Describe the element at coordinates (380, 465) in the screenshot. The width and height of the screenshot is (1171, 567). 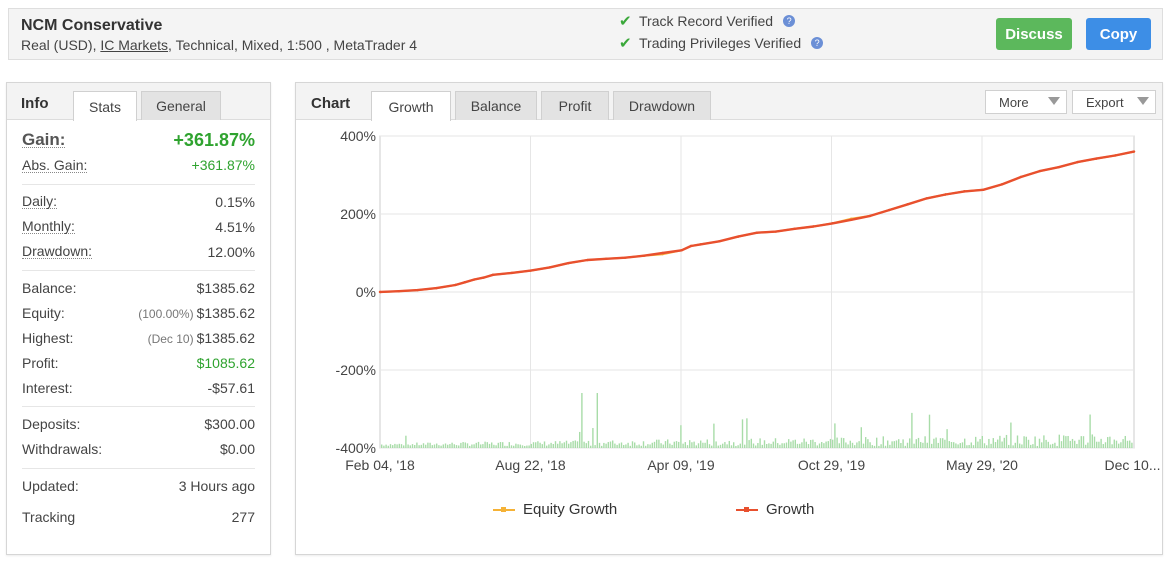
I see `x-tick-label: Feb 04, '18` at that location.